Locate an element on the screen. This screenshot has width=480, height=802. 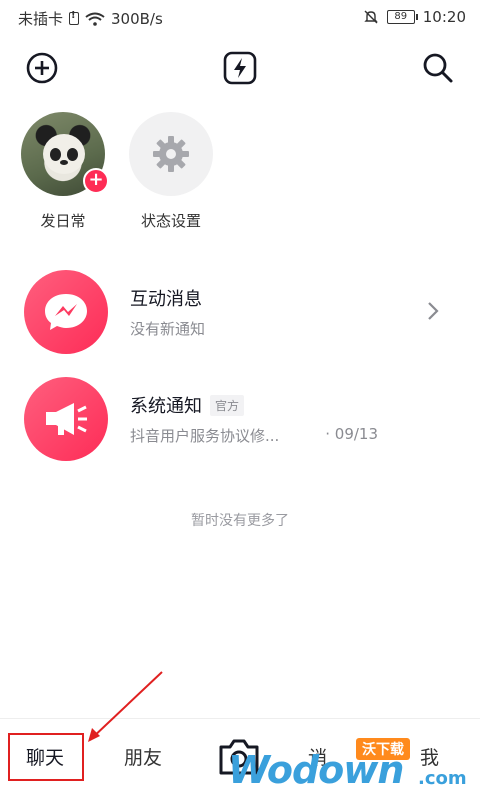
system-avatar is located at coordinates (66, 419).